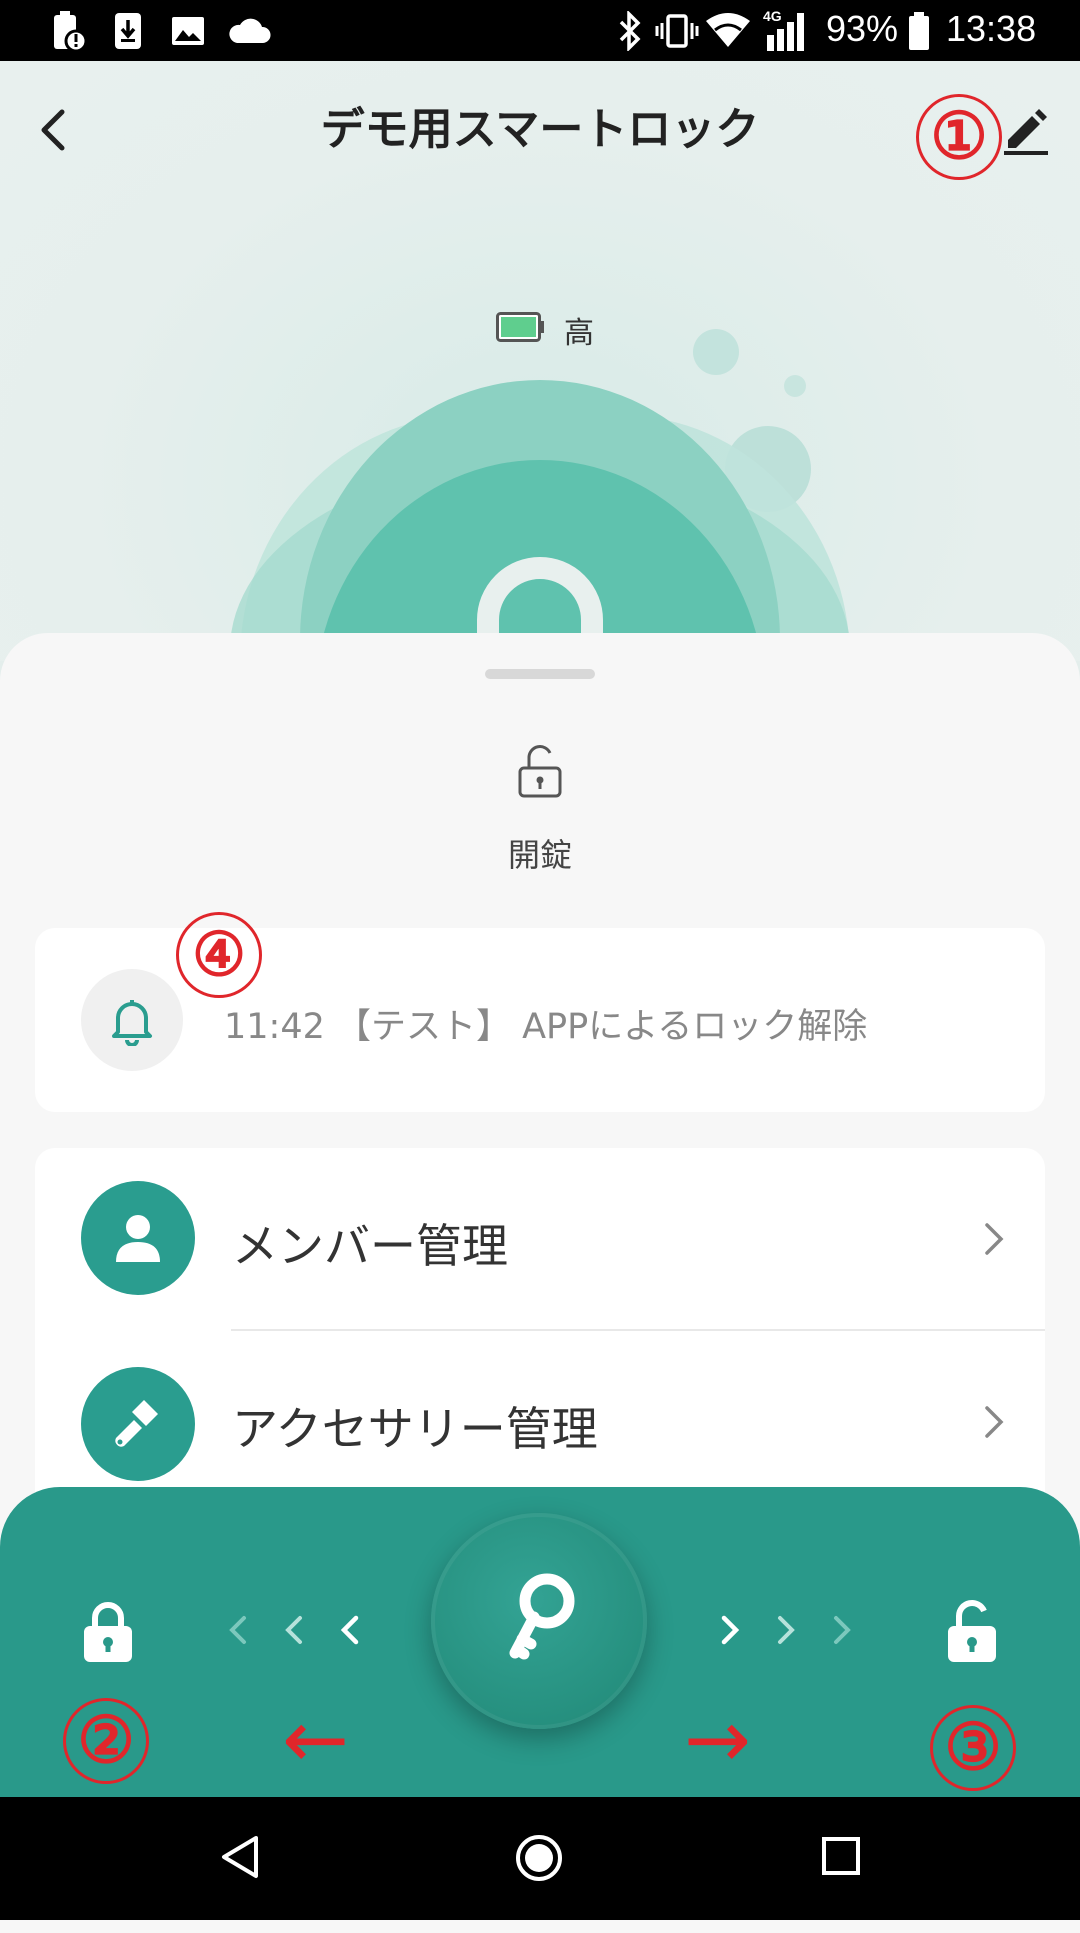 Image resolution: width=1080 pixels, height=1933 pixels. Describe the element at coordinates (219, 955) in the screenshot. I see `annotation-marker-4: ④` at that location.